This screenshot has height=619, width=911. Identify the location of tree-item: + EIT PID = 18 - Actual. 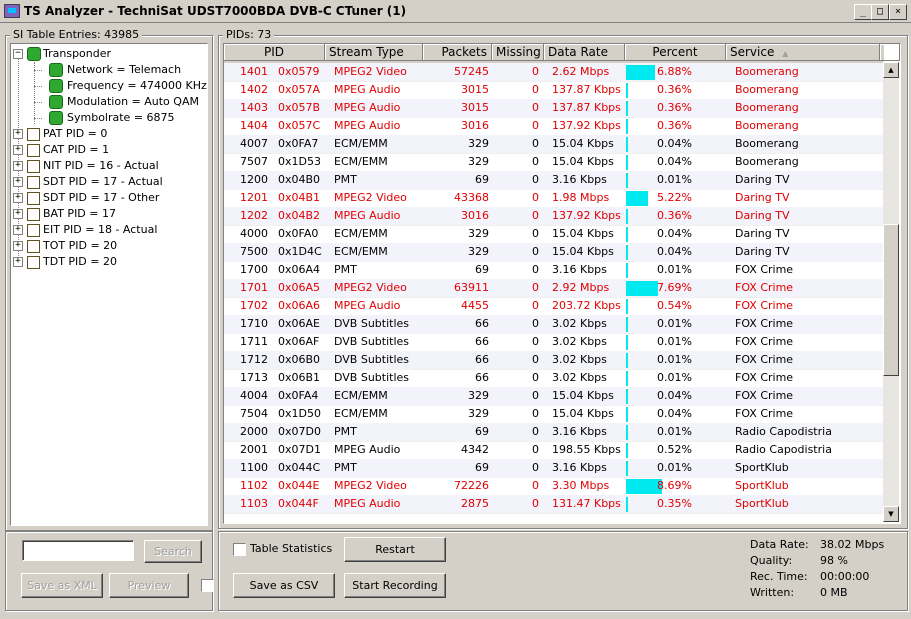
(109, 230).